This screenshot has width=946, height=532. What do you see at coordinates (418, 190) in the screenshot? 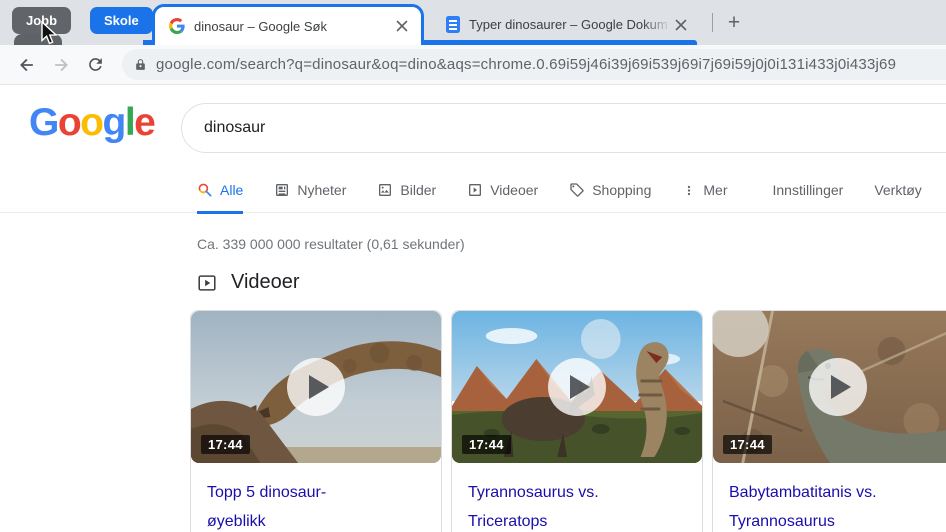
I see `tab-label: Bilder` at bounding box center [418, 190].